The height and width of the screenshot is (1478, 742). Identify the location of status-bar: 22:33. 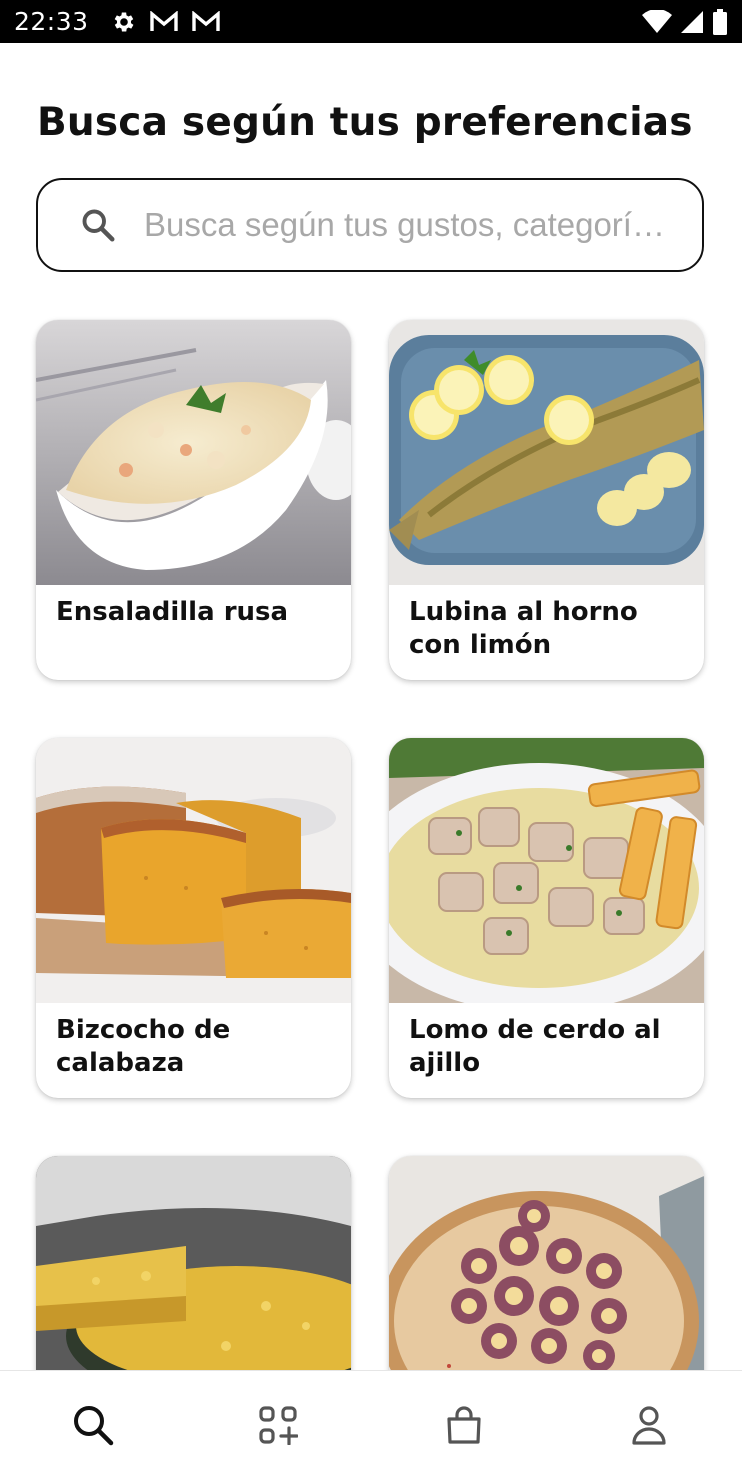
(371, 21).